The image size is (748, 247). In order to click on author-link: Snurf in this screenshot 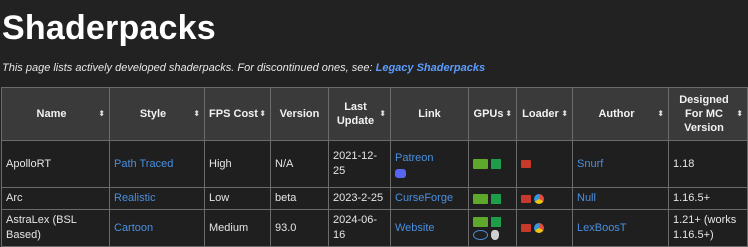, I will do `click(590, 164)`.